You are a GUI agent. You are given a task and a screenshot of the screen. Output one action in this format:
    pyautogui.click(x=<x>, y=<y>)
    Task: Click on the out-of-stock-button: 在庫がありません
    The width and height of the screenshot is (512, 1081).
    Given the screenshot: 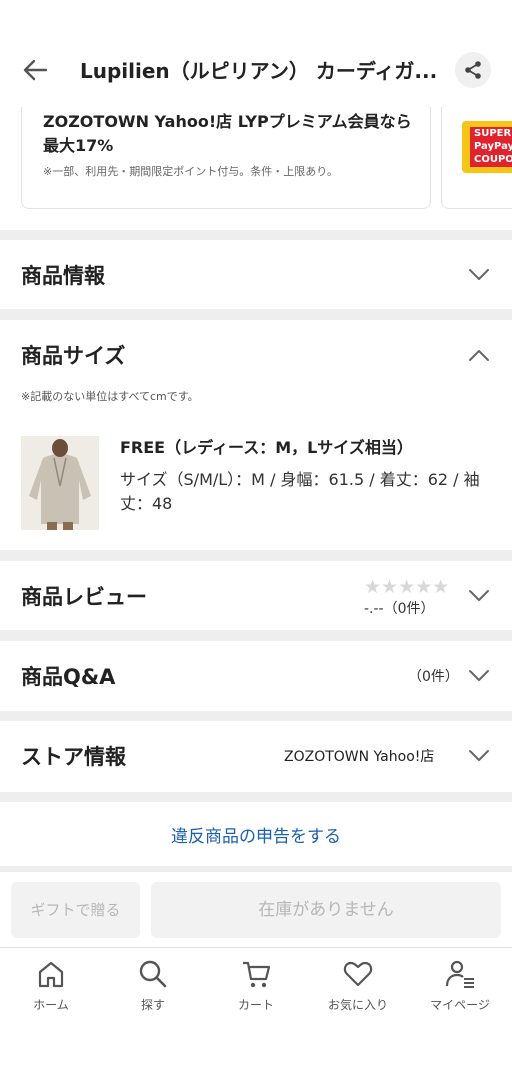 What is the action you would take?
    pyautogui.click(x=326, y=910)
    